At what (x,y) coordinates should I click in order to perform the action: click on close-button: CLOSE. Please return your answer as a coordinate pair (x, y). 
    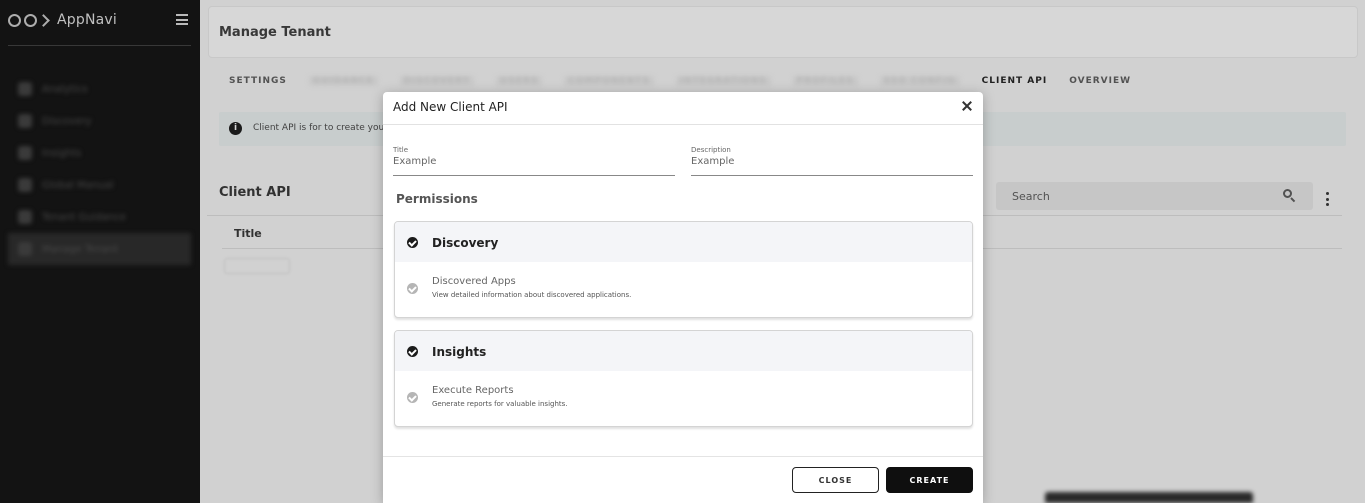
    Looking at the image, I should click on (835, 480).